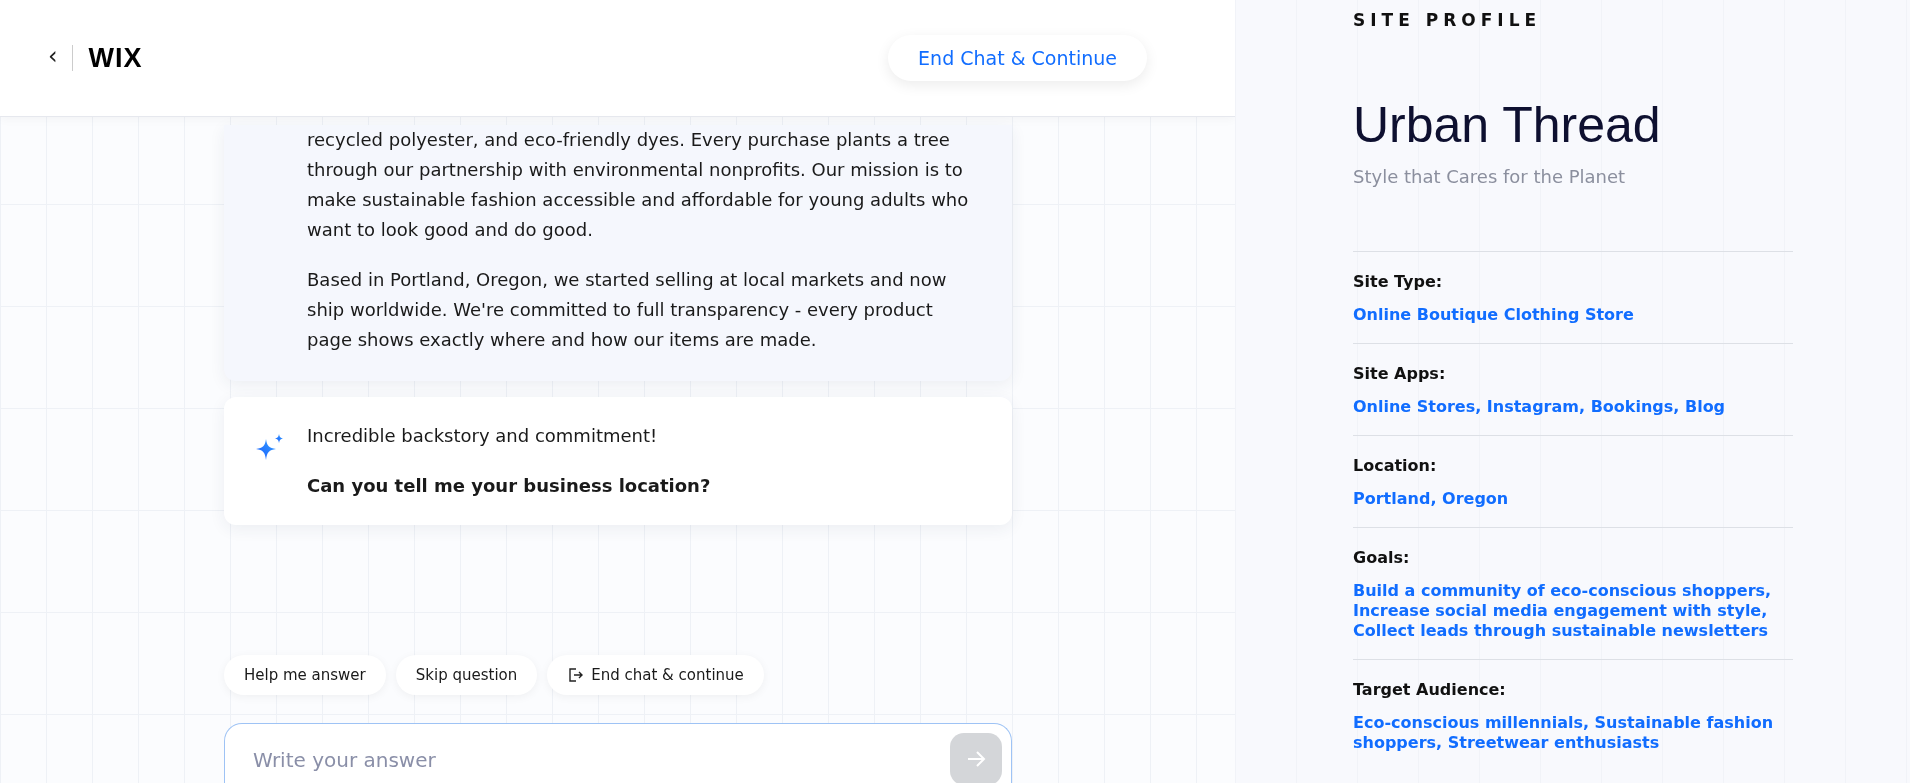  I want to click on field-value: Build a community of eco-conscious shoppers, Increase social media engagement with style, Collect leads through sustainable newsletters, so click(1563, 611).